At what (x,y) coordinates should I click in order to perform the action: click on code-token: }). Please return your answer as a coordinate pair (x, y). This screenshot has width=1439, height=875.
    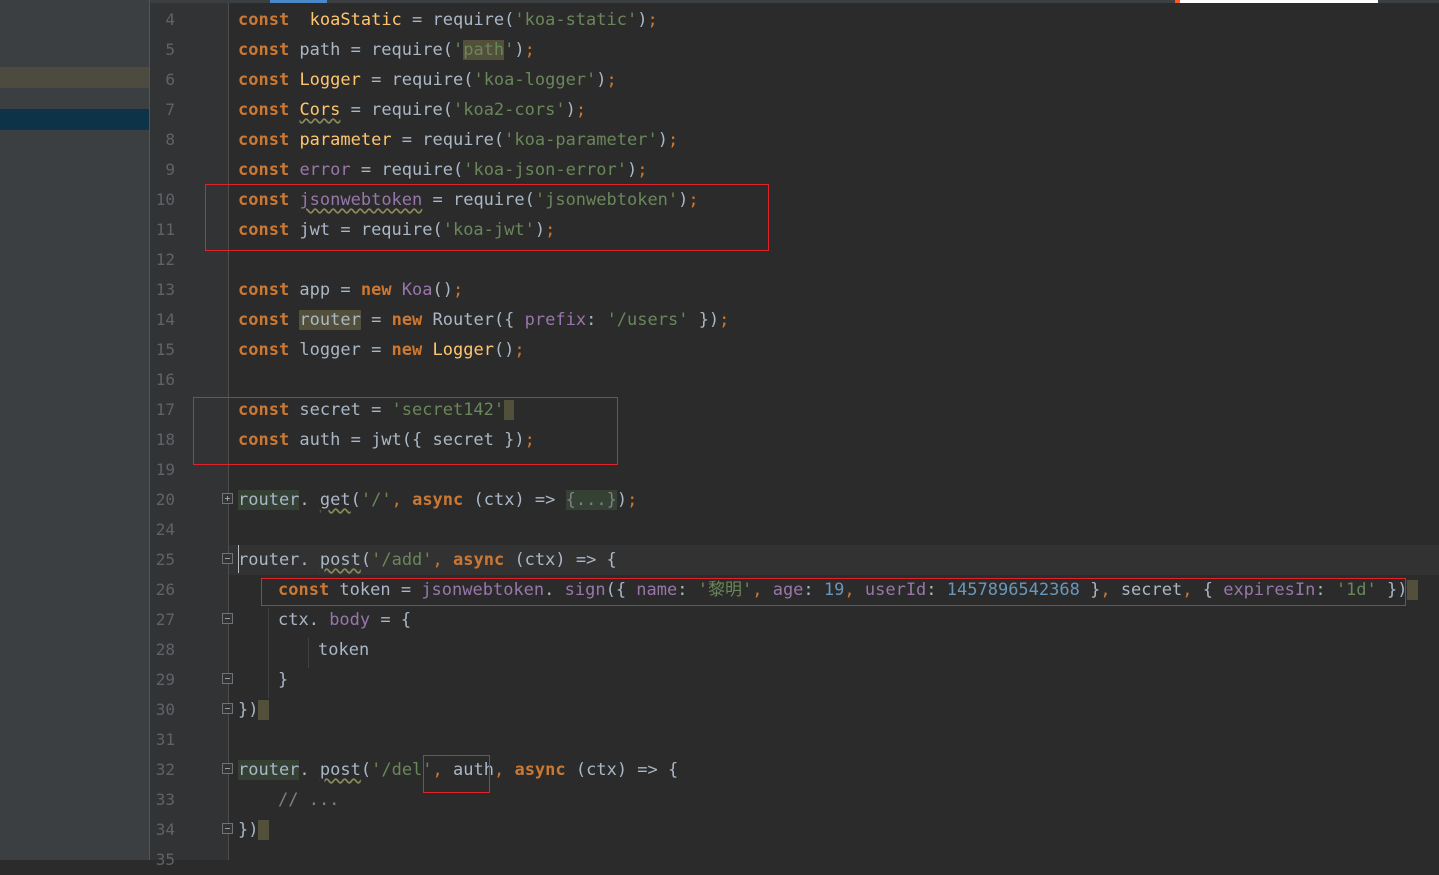
    Looking at the image, I should click on (704, 320).